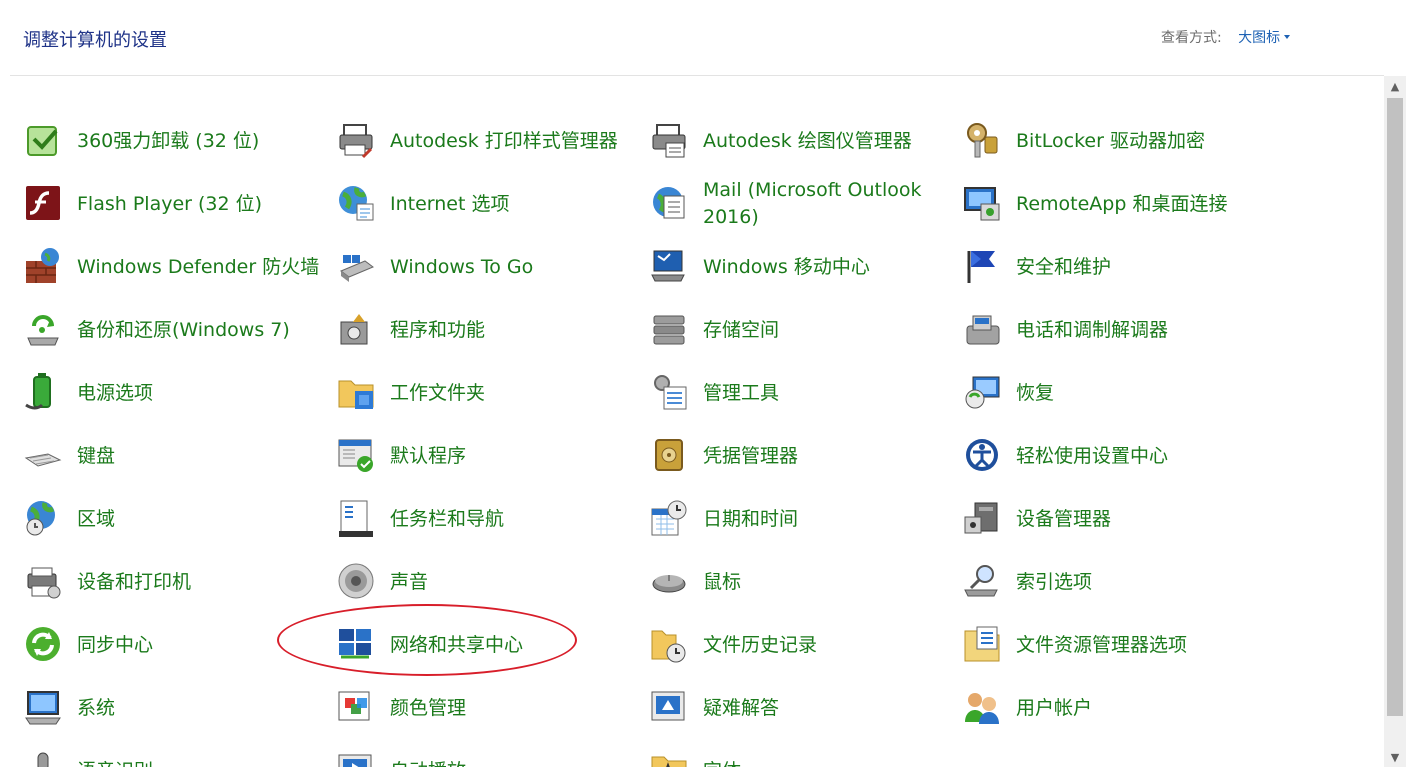 This screenshot has width=1406, height=767. What do you see at coordinates (1111, 705) in the screenshot?
I see `control-panel-item: 用户帐户` at bounding box center [1111, 705].